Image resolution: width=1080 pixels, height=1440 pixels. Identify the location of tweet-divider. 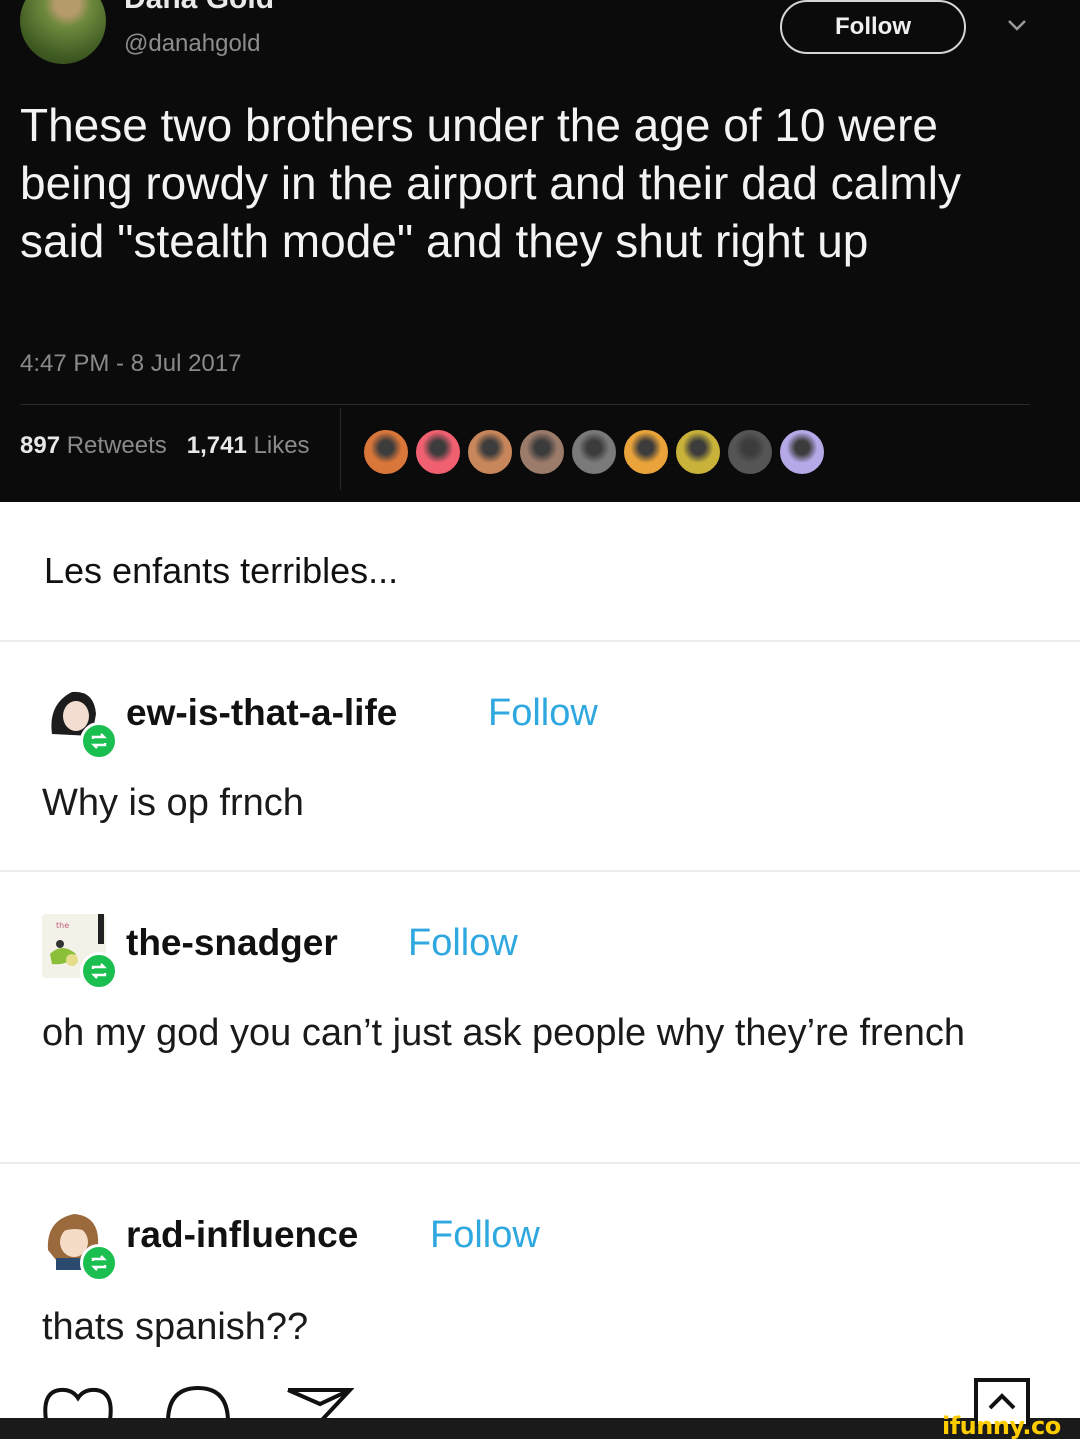
(525, 404).